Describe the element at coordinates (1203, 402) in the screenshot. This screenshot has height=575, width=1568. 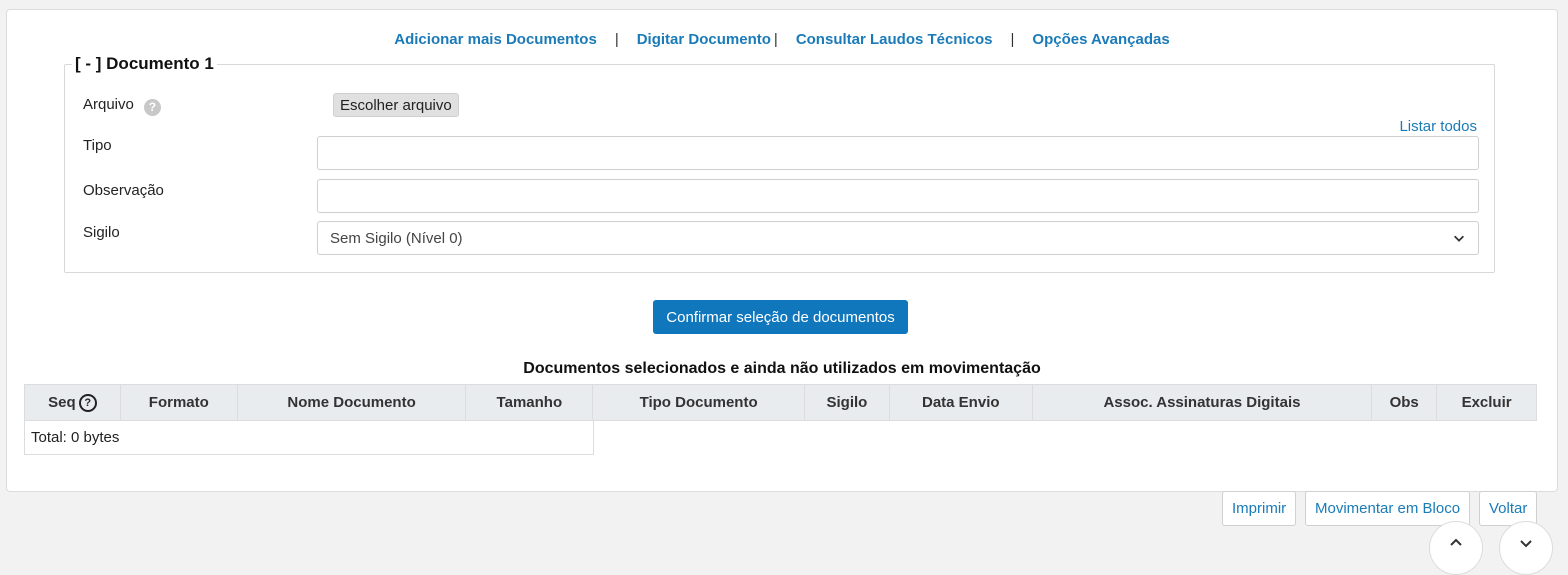
I see `column-header-digital-signatures: Assoc. Assinaturas Digitais` at that location.